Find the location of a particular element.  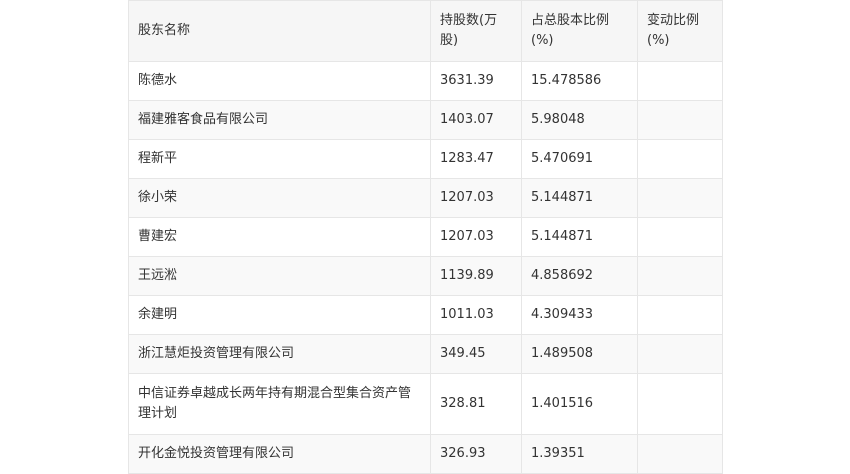

table-row: 曹建宏 1207.03 5.144871 is located at coordinates (425, 237).